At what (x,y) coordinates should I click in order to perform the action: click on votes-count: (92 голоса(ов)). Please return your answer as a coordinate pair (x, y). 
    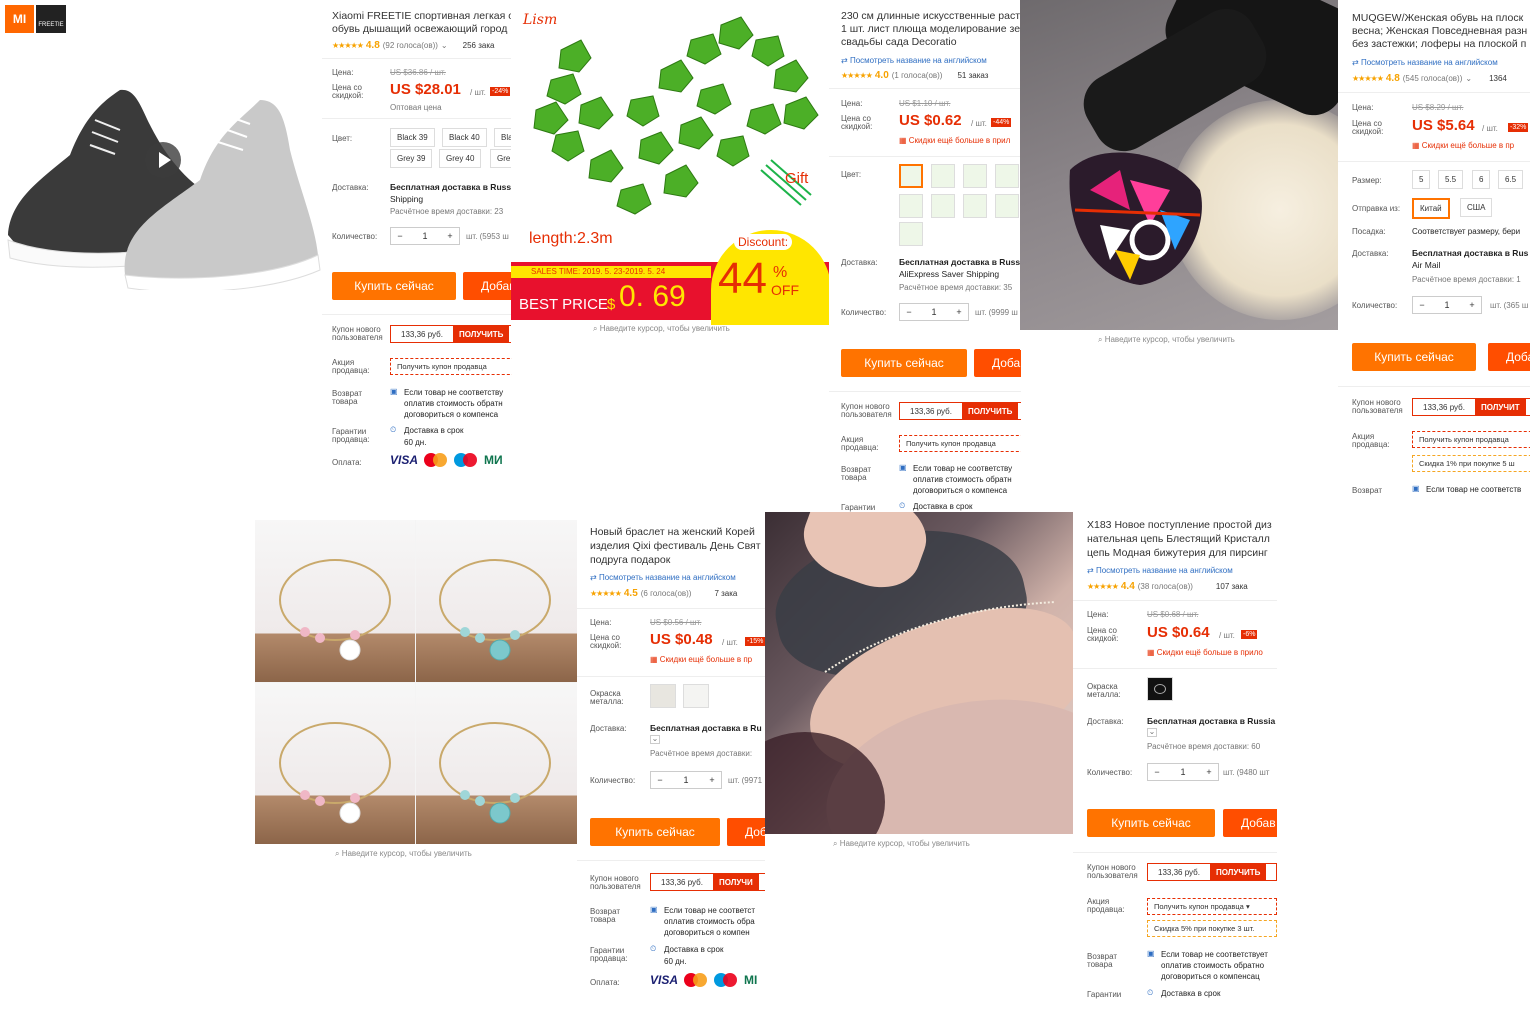
    Looking at the image, I should click on (410, 45).